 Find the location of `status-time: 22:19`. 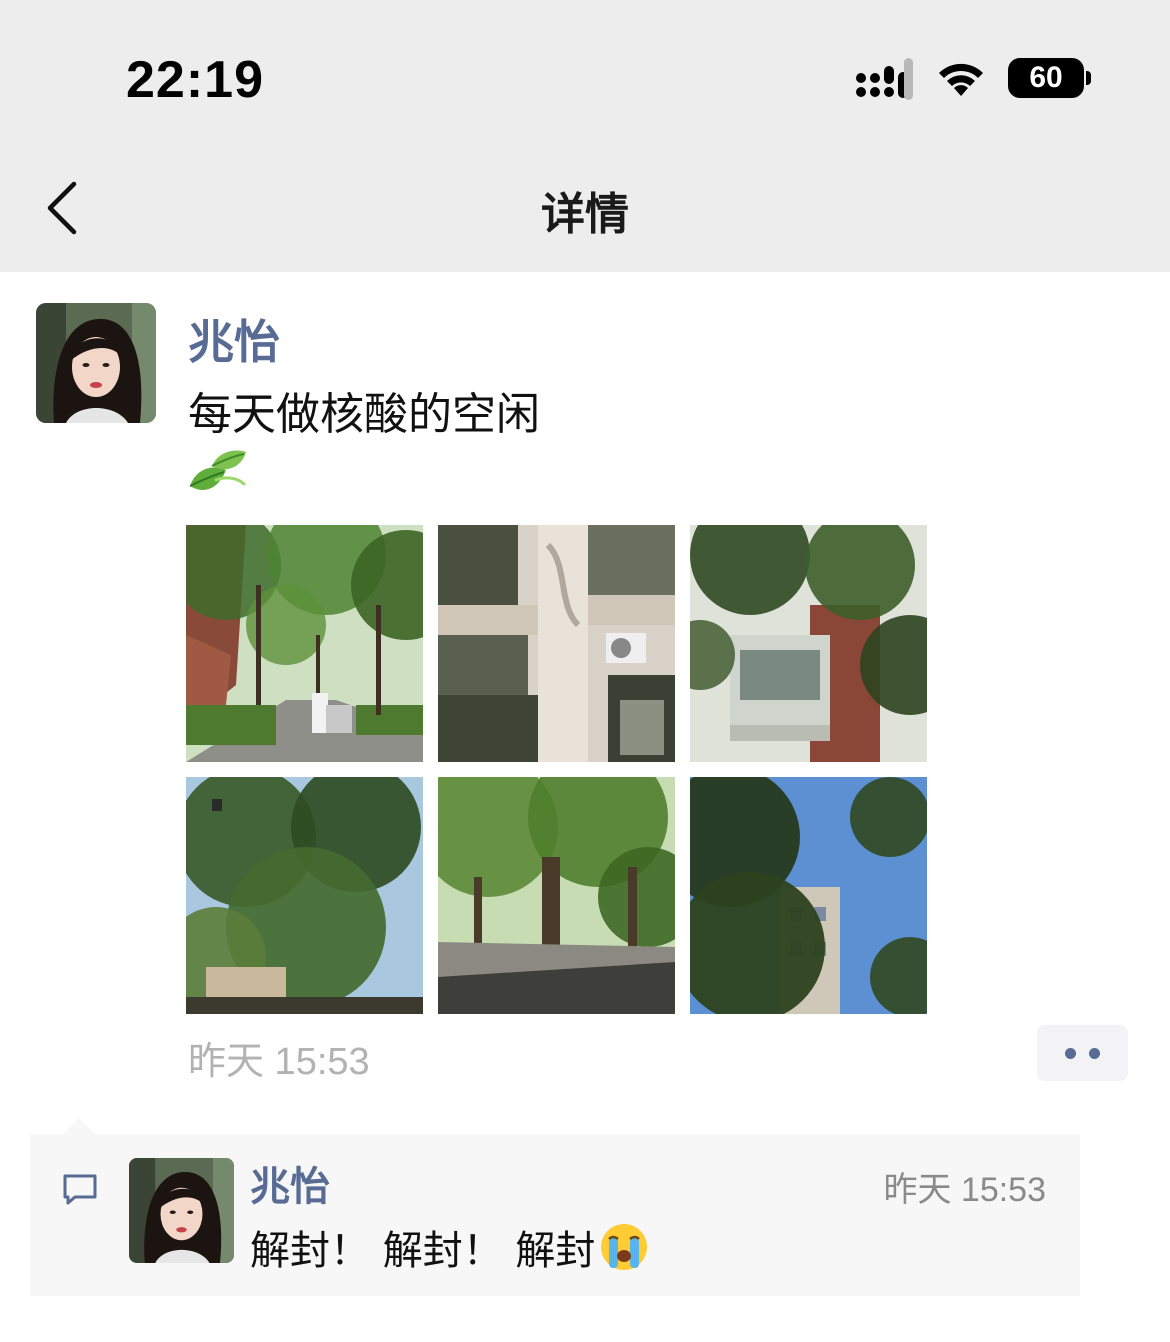

status-time: 22:19 is located at coordinates (195, 80).